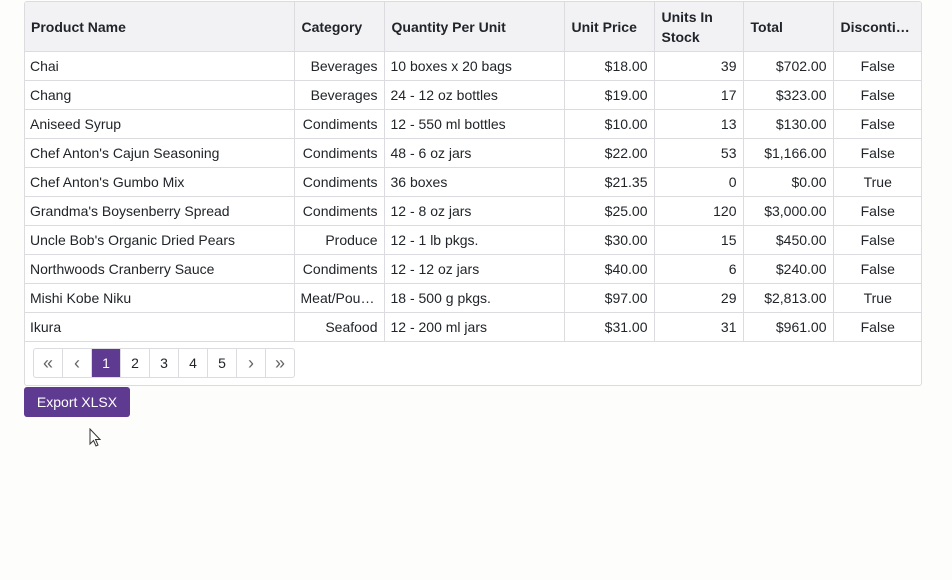 The image size is (952, 580). Describe the element at coordinates (609, 95) in the screenshot. I see `cell-unit-price: $19.00` at that location.